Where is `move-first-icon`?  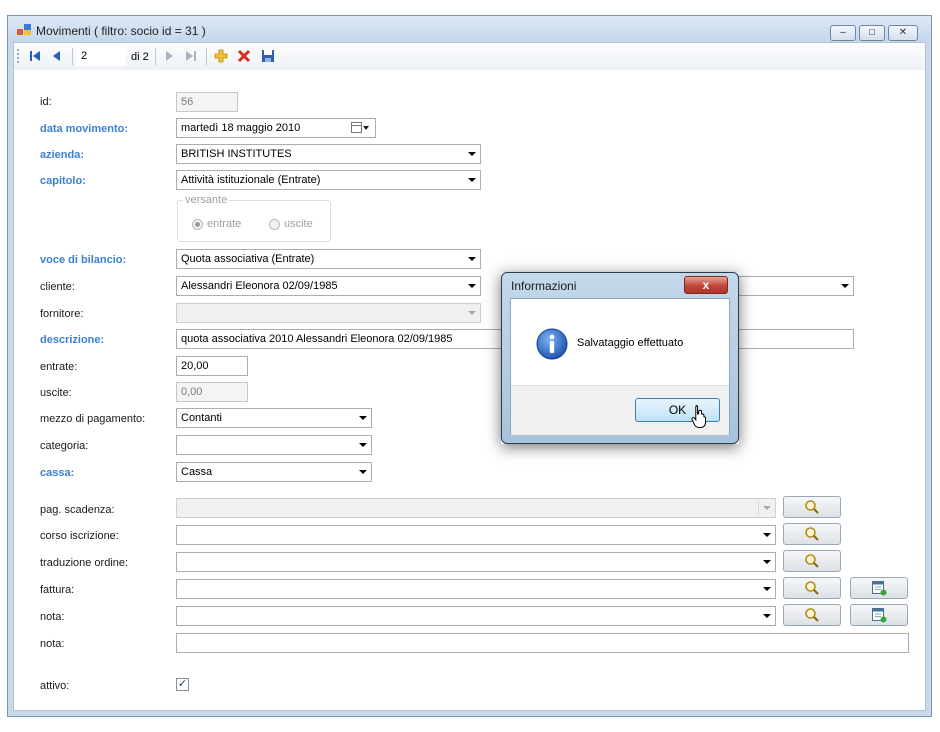 move-first-icon is located at coordinates (35, 56).